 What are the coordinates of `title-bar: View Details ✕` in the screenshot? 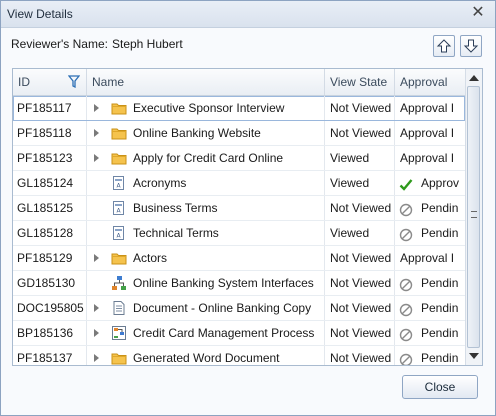 It's located at (248, 14).